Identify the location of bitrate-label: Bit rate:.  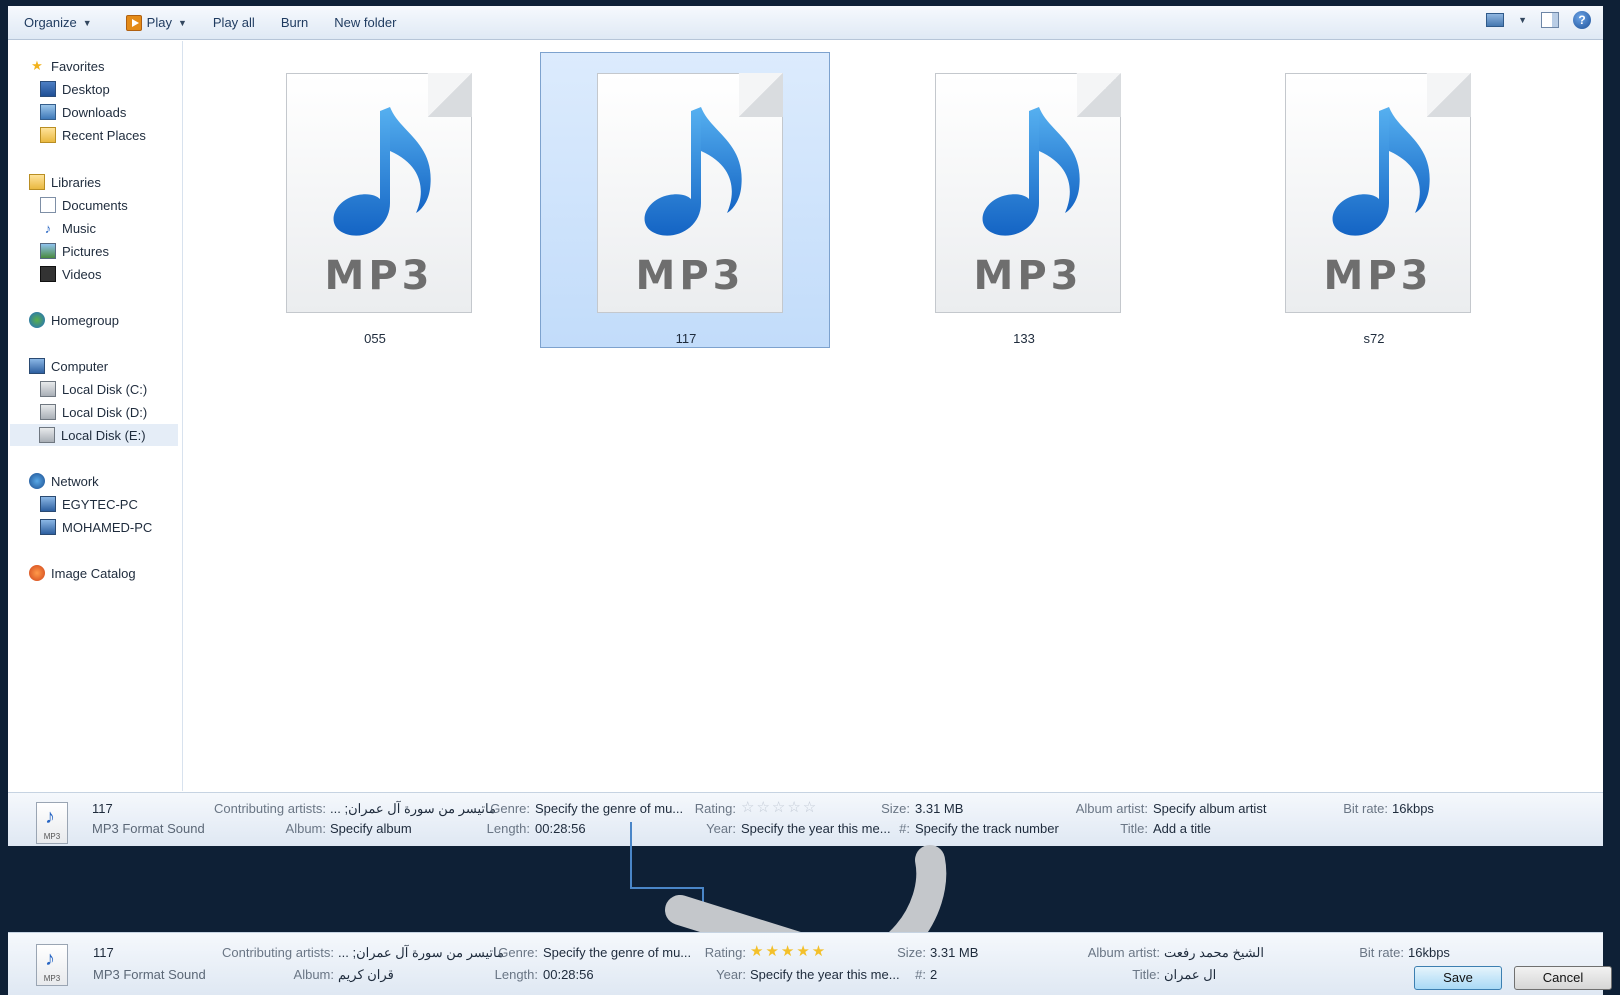
(1381, 952).